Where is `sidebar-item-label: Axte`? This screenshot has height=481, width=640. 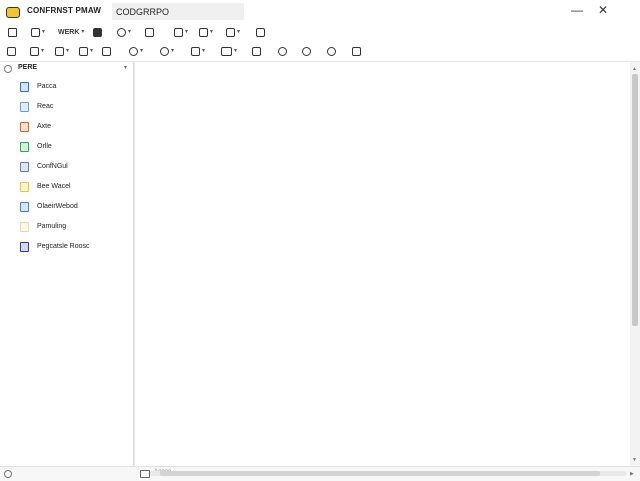 sidebar-item-label: Axte is located at coordinates (44, 126).